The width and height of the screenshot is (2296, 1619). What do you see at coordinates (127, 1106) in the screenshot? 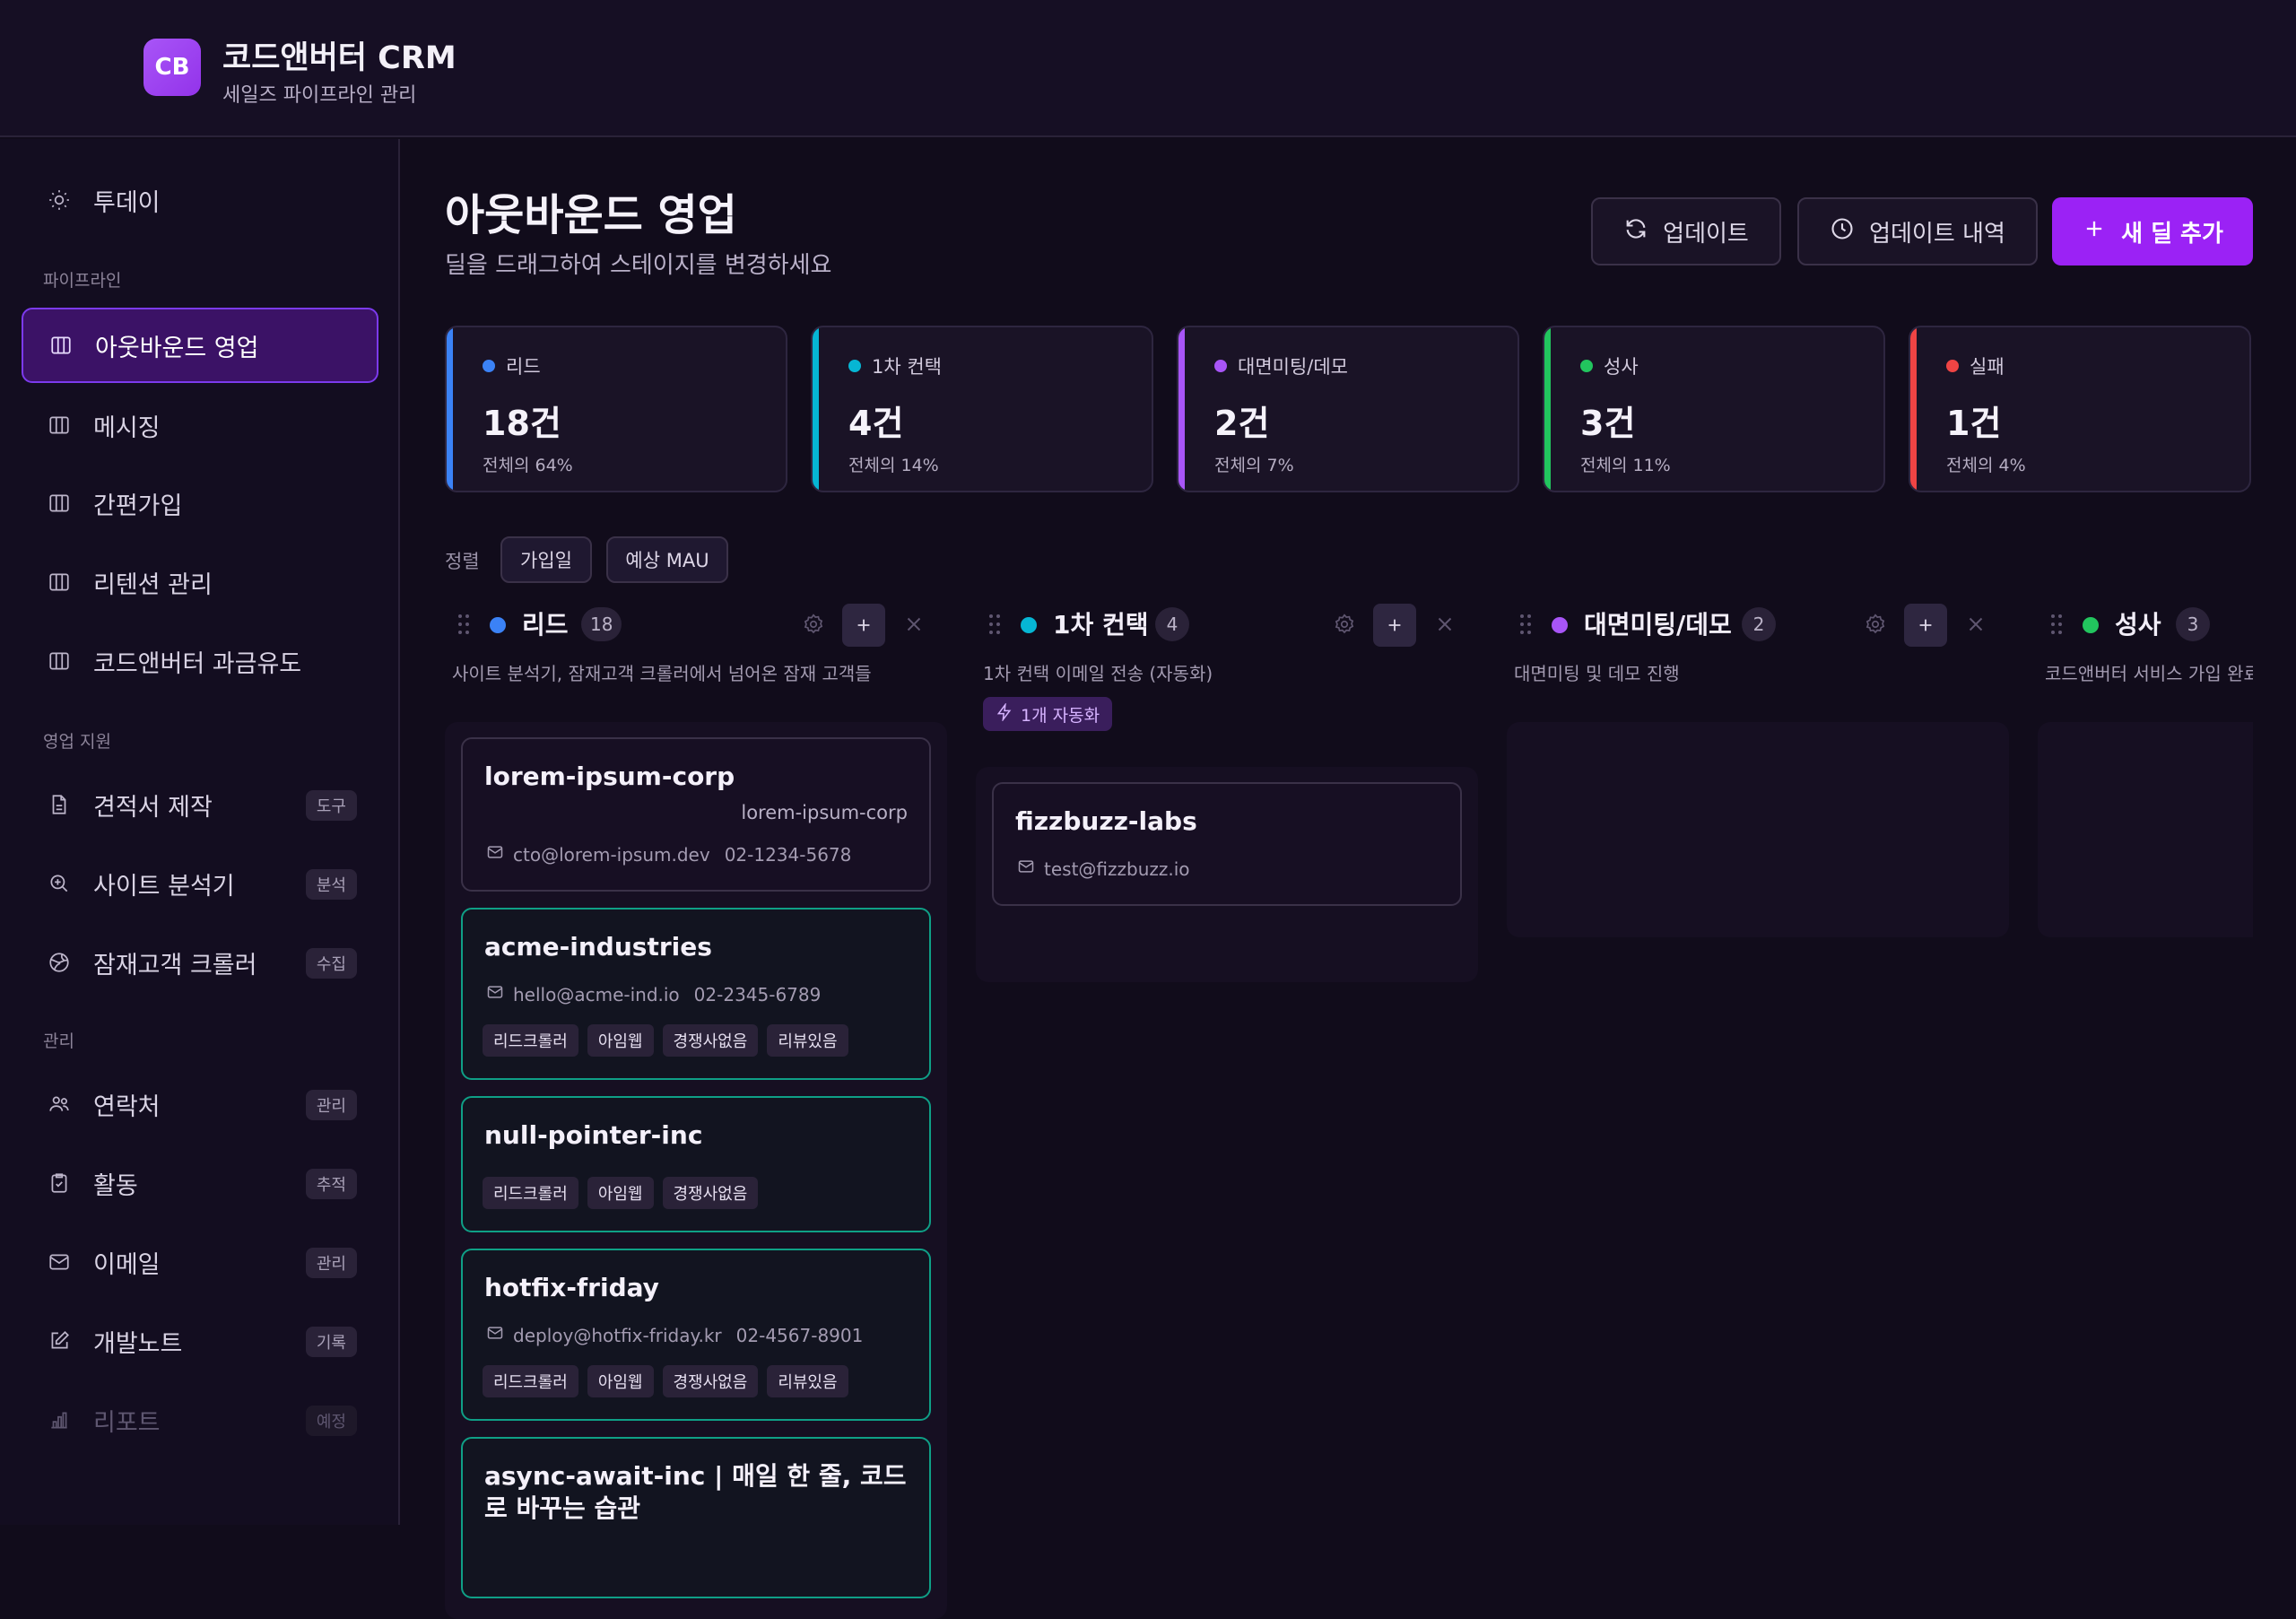
I see `sidebar-item-label: 연락처` at bounding box center [127, 1106].